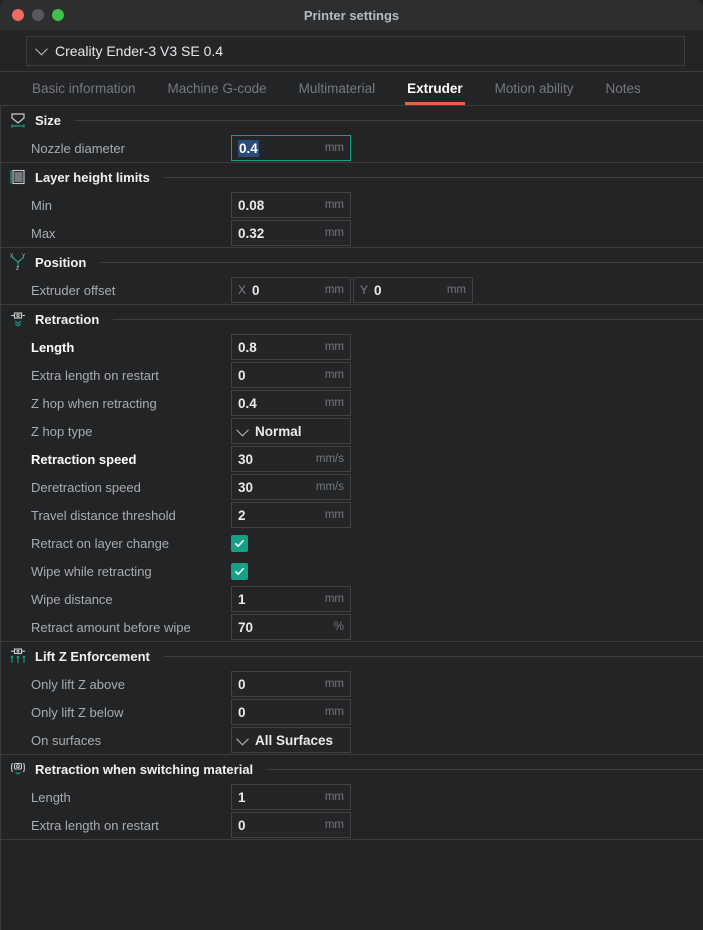 The height and width of the screenshot is (930, 703). Describe the element at coordinates (291, 684) in the screenshot. I see `input-only-lift-z-above: 0 mm` at that location.